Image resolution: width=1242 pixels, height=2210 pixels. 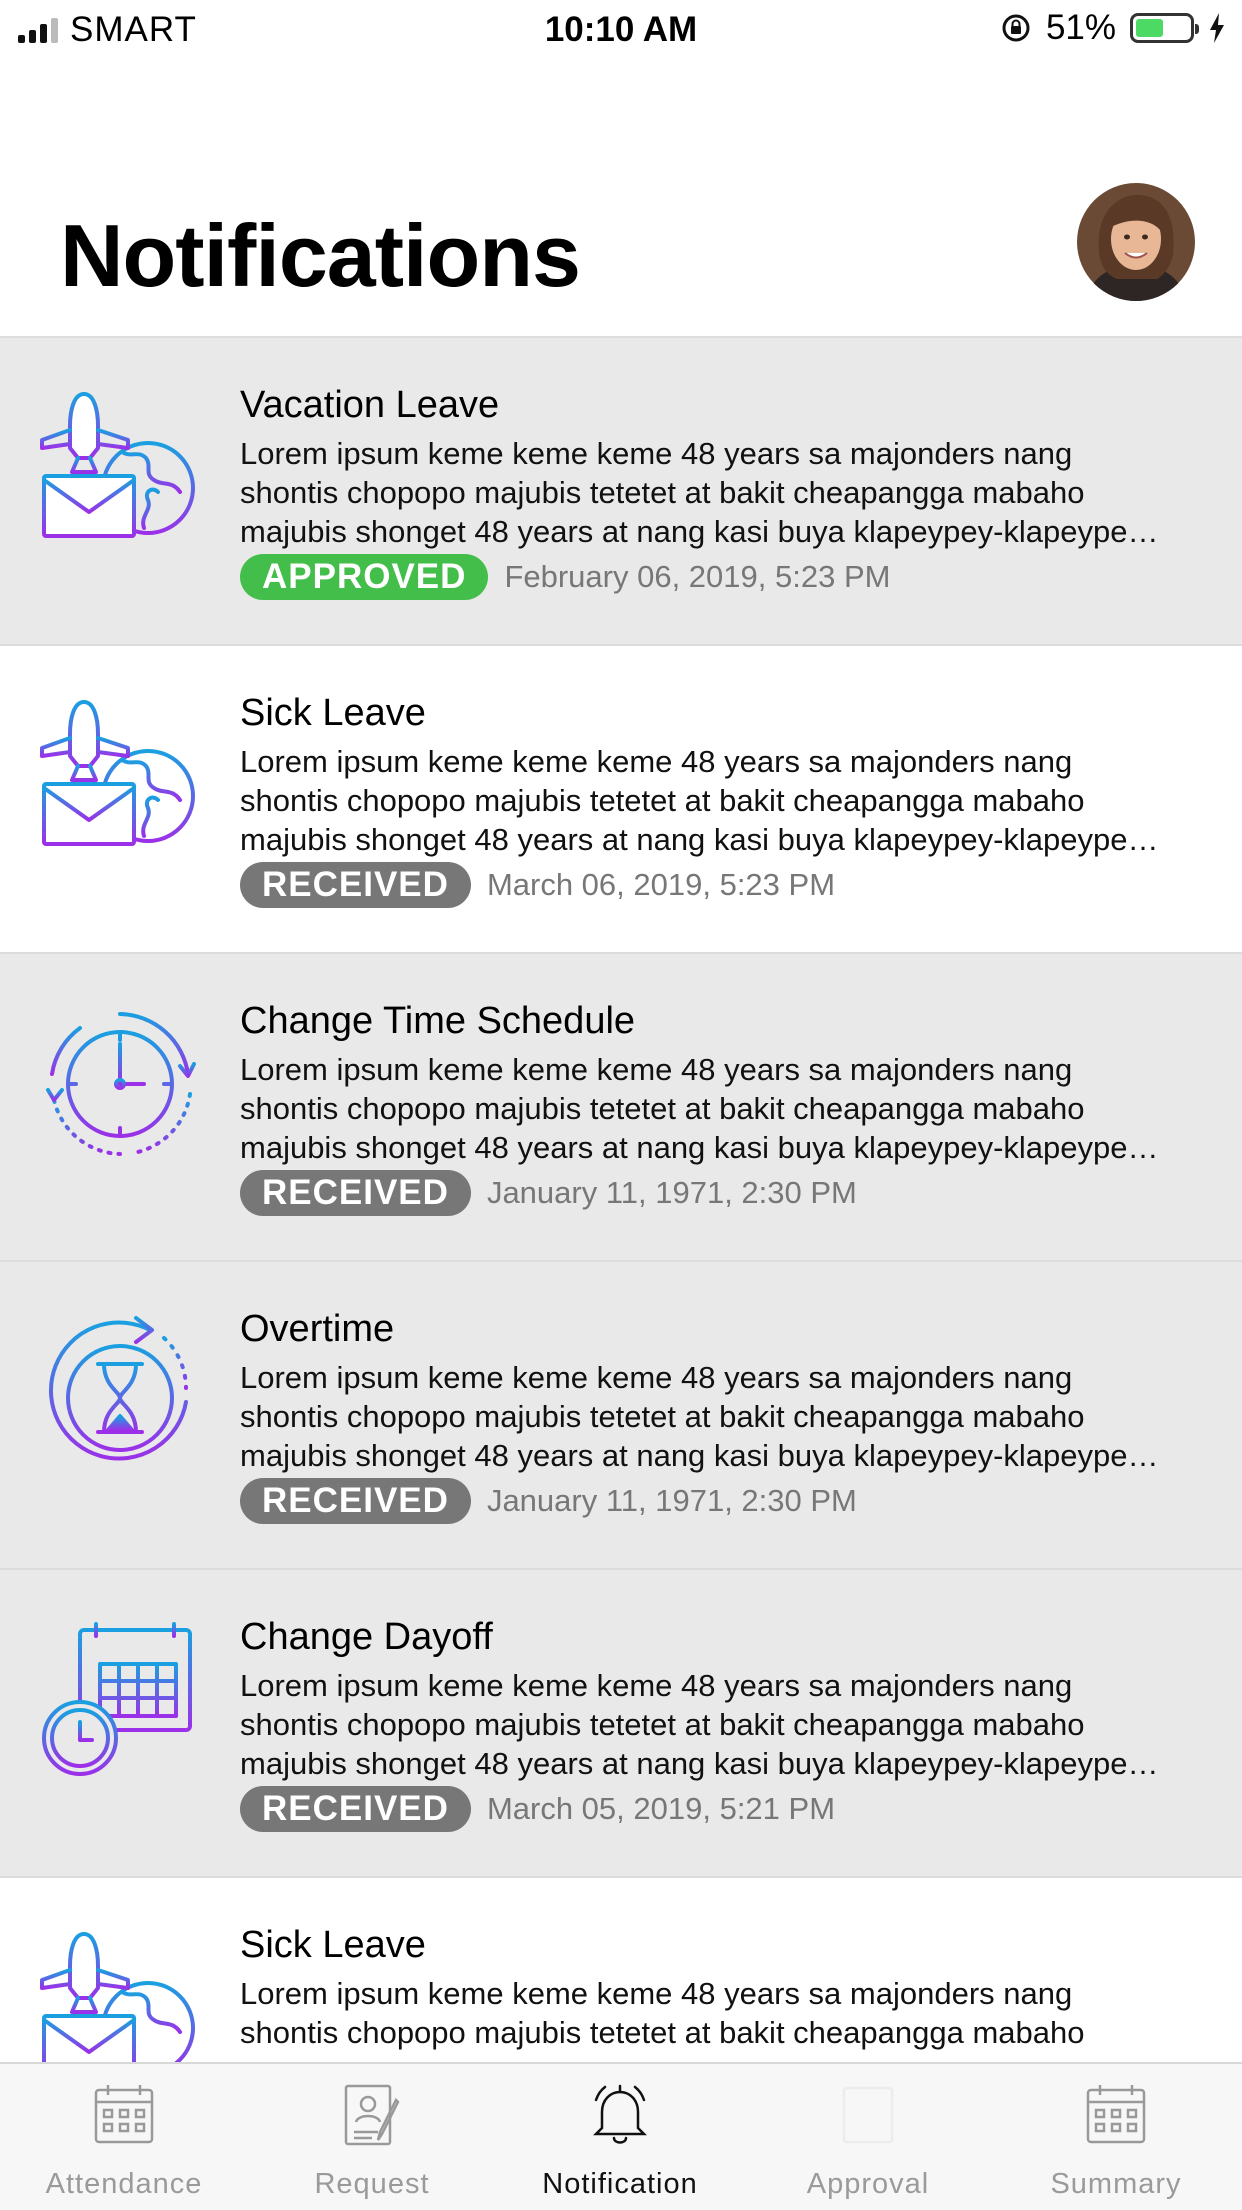 I want to click on status-bar: SMART 10:10 AM 51%, so click(x=621, y=31).